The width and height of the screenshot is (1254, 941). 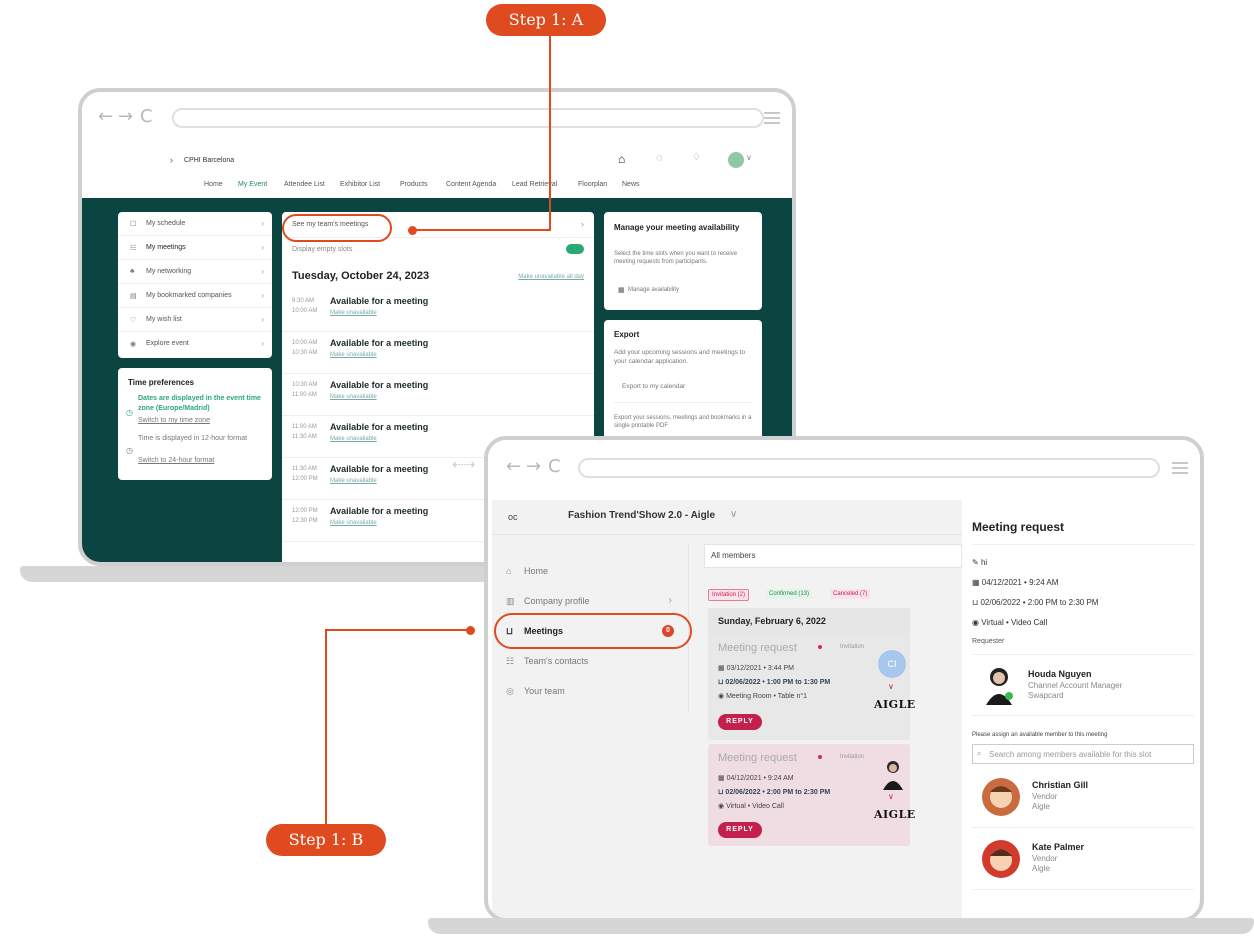 I want to click on menu-item-news: News, so click(x=631, y=184).